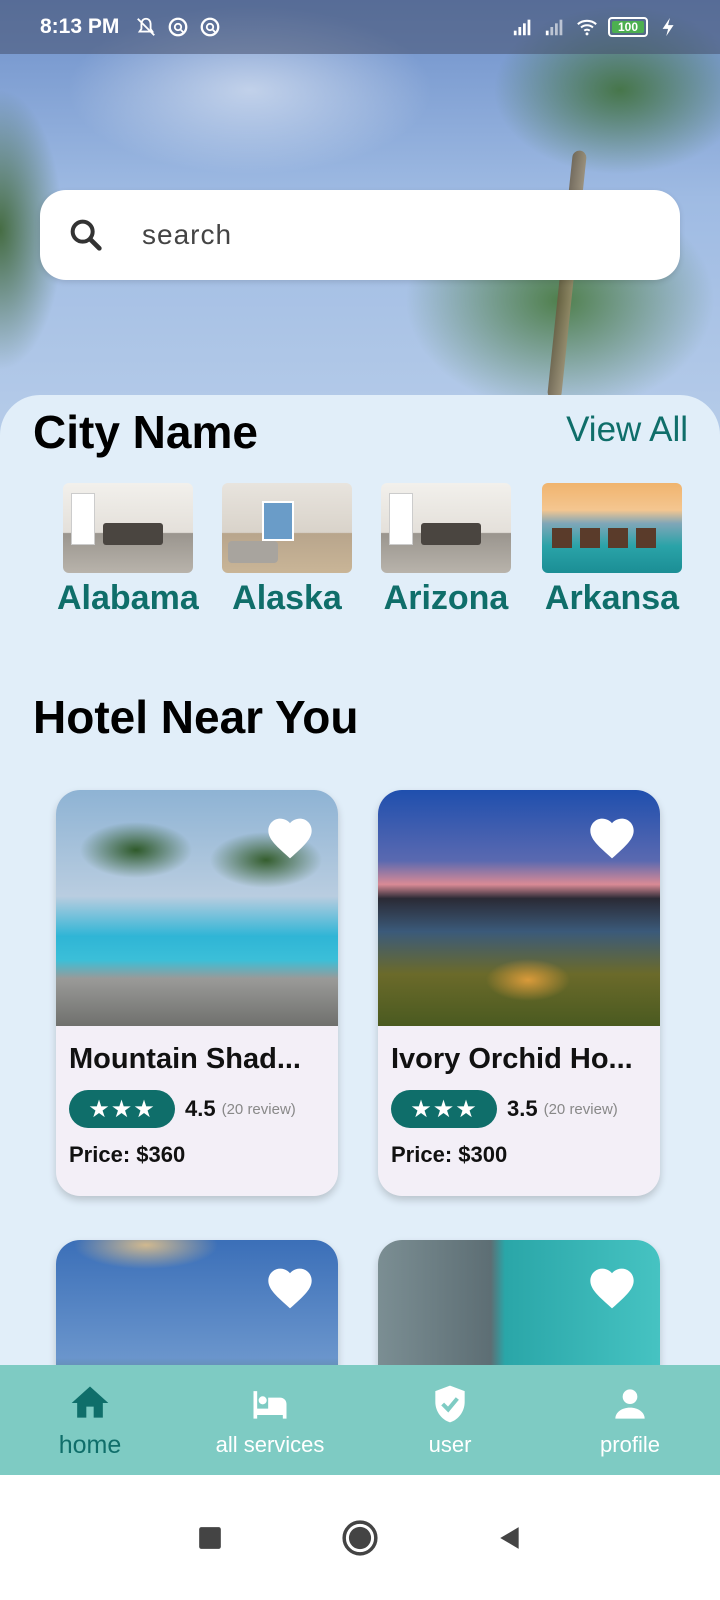  What do you see at coordinates (450, 1404) in the screenshot?
I see `shield-check-icon` at bounding box center [450, 1404].